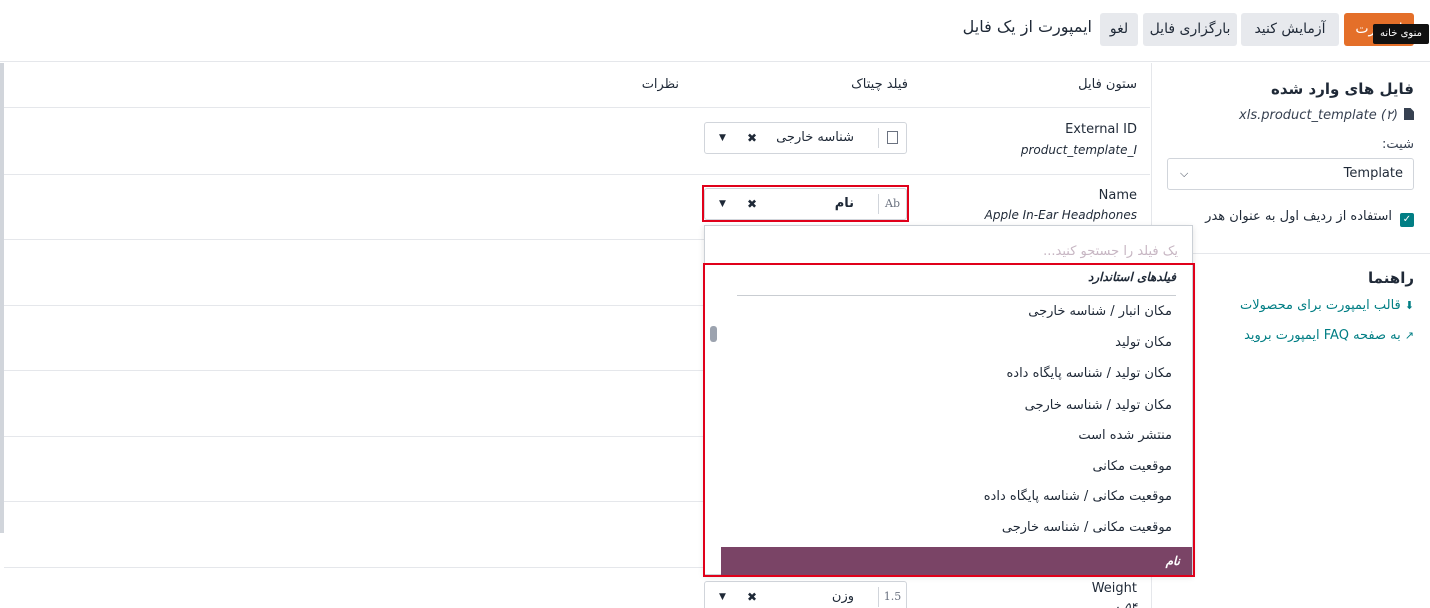 The width and height of the screenshot is (1430, 608). What do you see at coordinates (1318, 115) in the screenshot?
I see `file-name: xls.product_template (۲)` at bounding box center [1318, 115].